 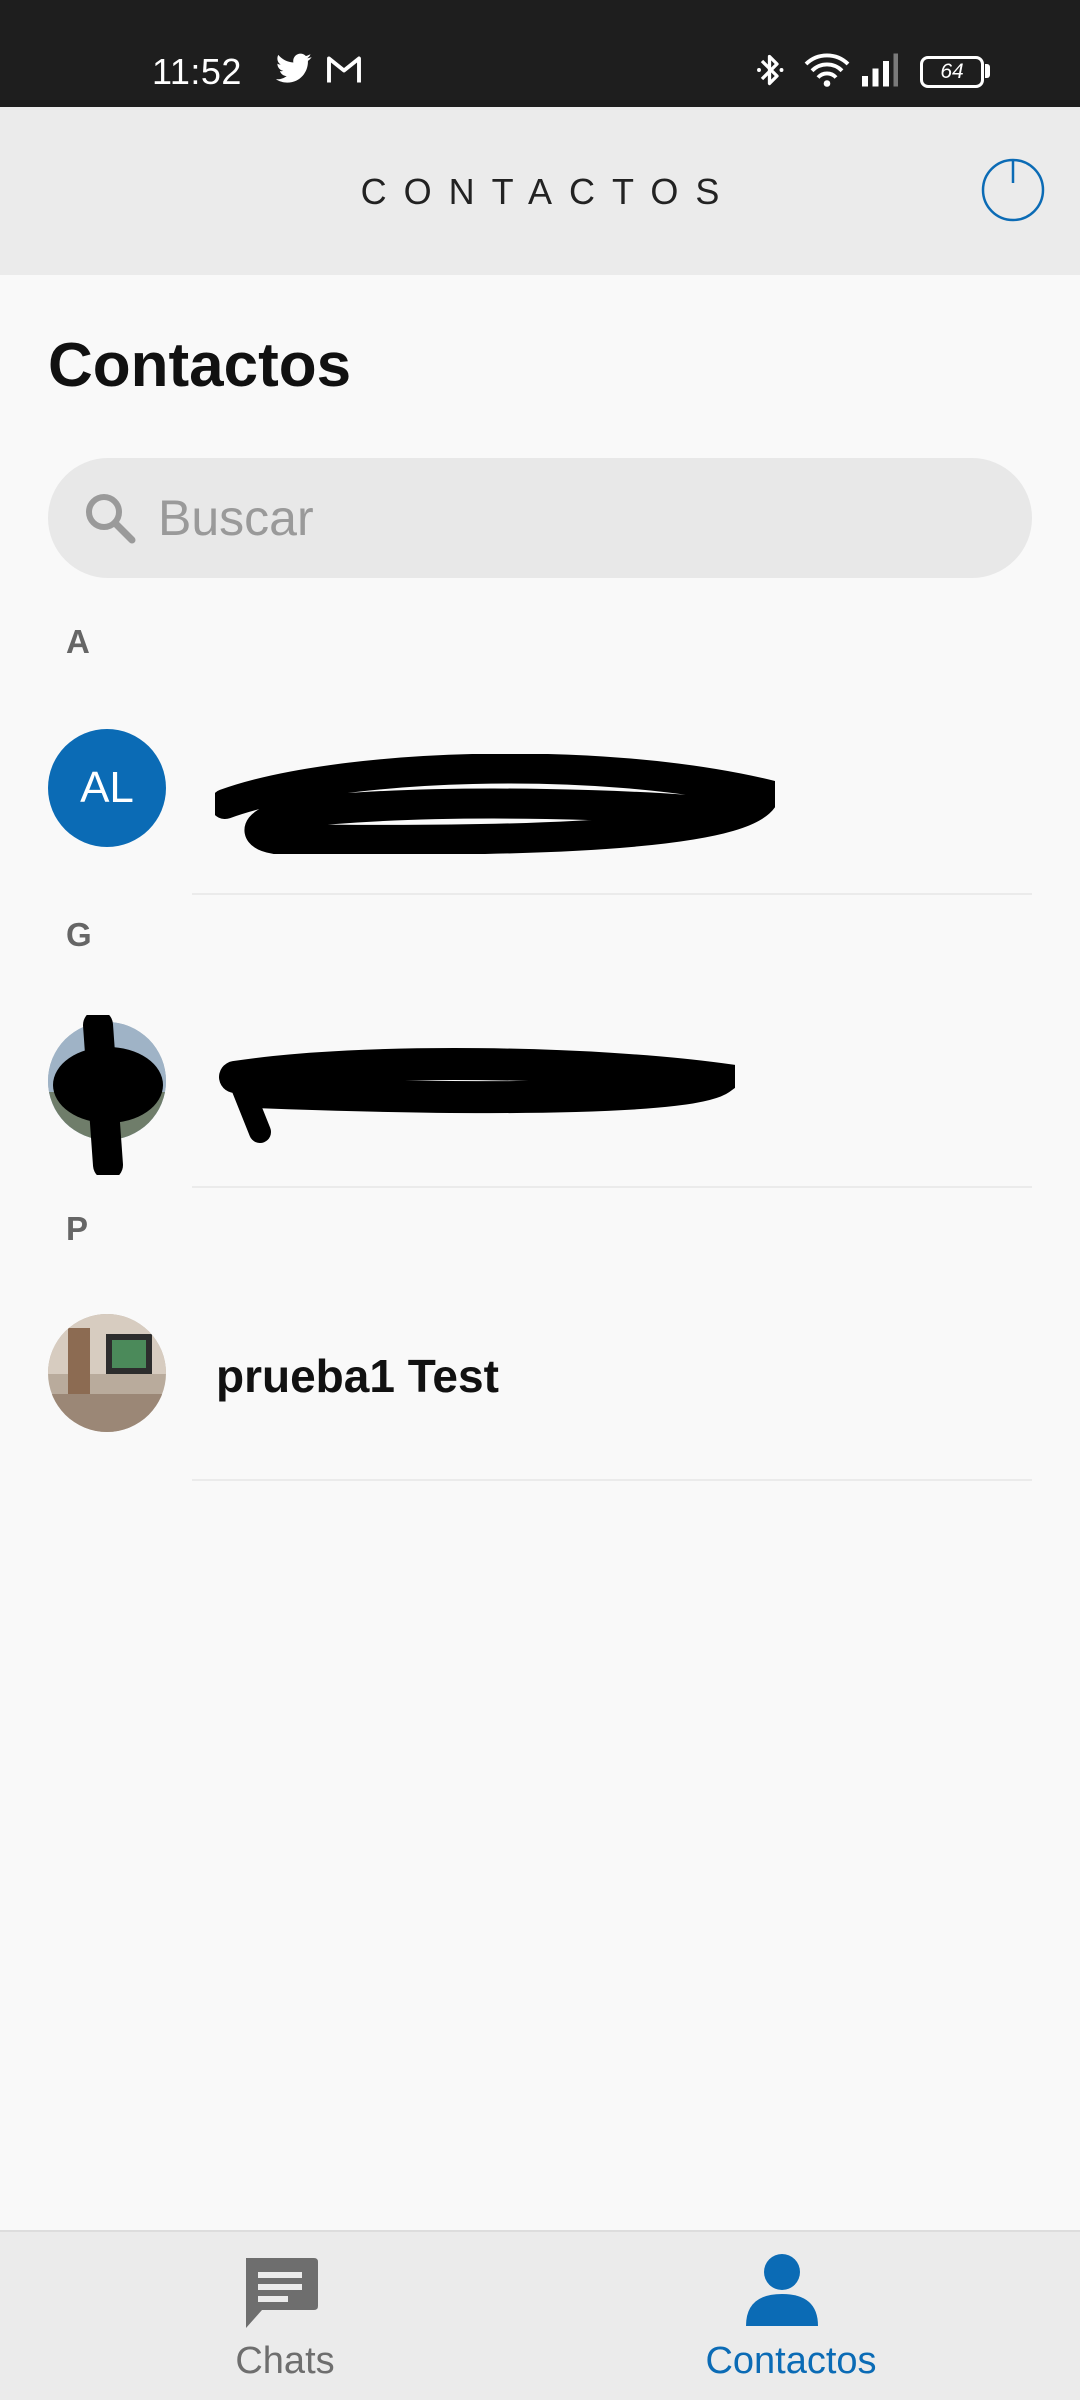 I want to click on battery-icon: 64, so click(x=952, y=72).